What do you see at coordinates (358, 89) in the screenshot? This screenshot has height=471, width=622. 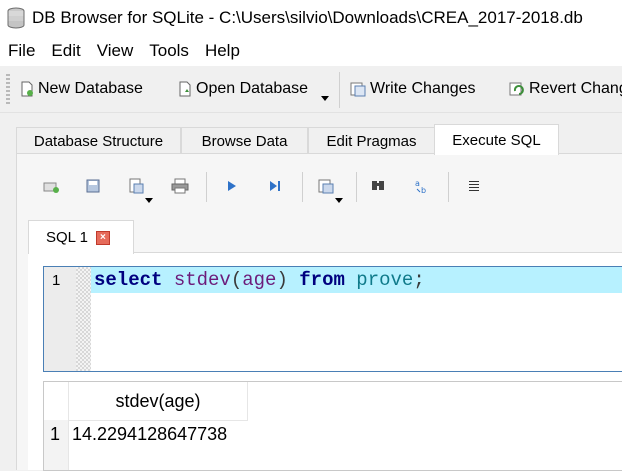 I see `write-changes-icon` at bounding box center [358, 89].